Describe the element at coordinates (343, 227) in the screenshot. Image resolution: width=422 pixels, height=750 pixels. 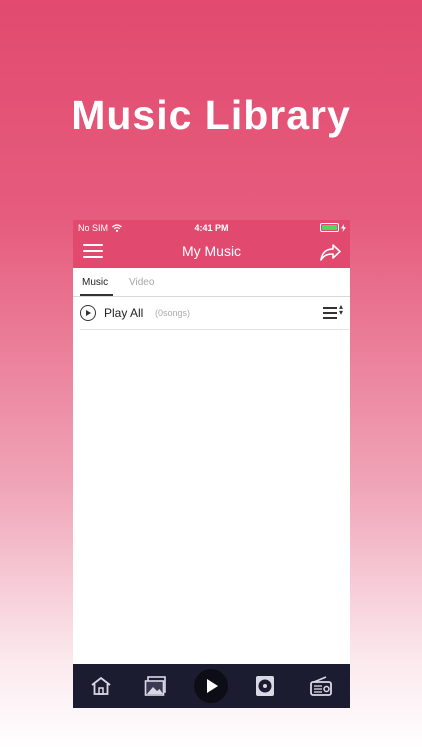
I see `charging-icon` at that location.